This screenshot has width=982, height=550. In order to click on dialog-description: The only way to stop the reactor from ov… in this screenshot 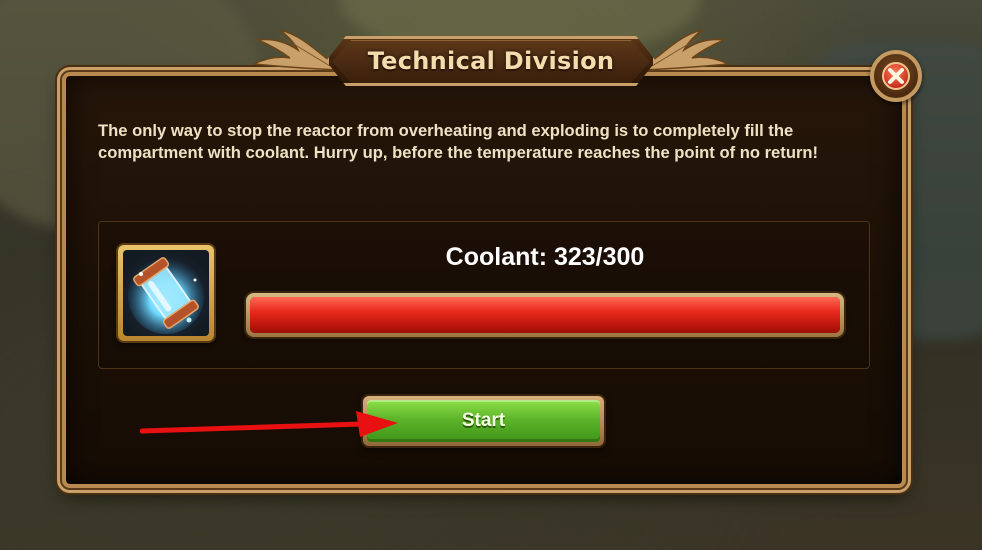, I will do `click(458, 141)`.